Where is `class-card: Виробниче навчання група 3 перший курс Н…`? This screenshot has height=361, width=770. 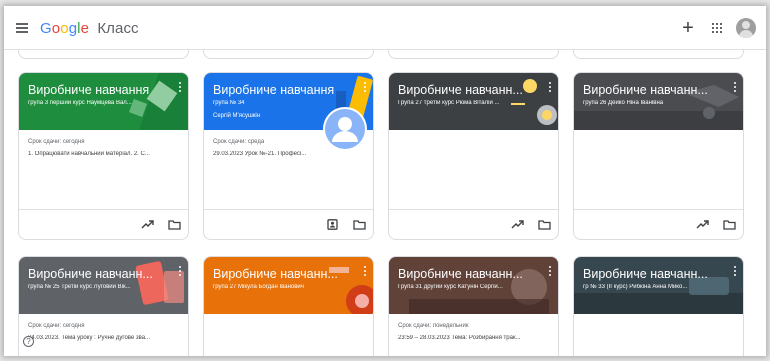
class-card: Виробниче навчання група 3 перший курс Н… is located at coordinates (103, 156).